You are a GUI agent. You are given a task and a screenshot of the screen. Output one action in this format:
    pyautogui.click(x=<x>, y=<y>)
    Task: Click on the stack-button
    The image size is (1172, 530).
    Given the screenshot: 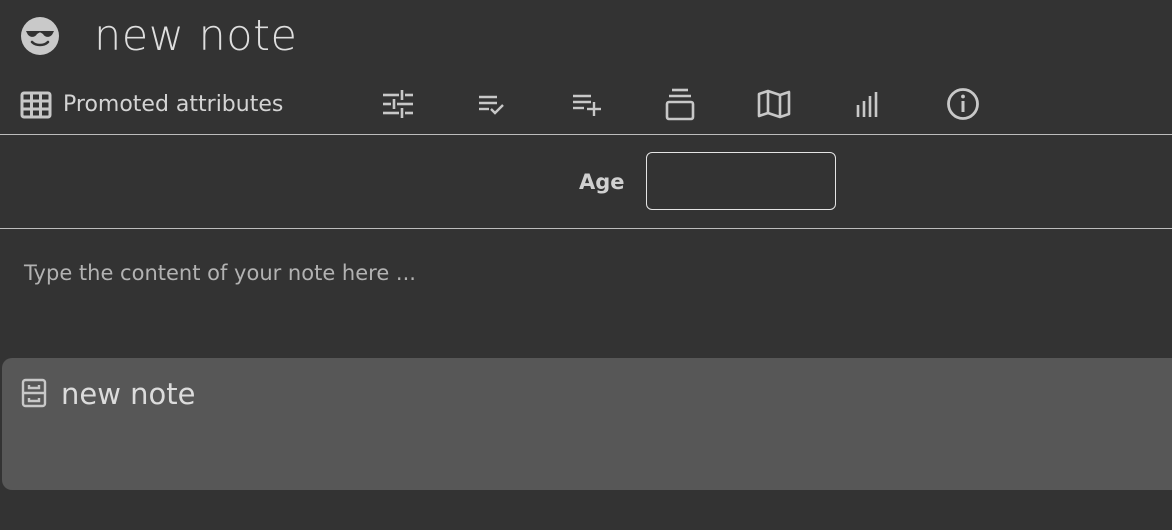 What is the action you would take?
    pyautogui.click(x=680, y=104)
    